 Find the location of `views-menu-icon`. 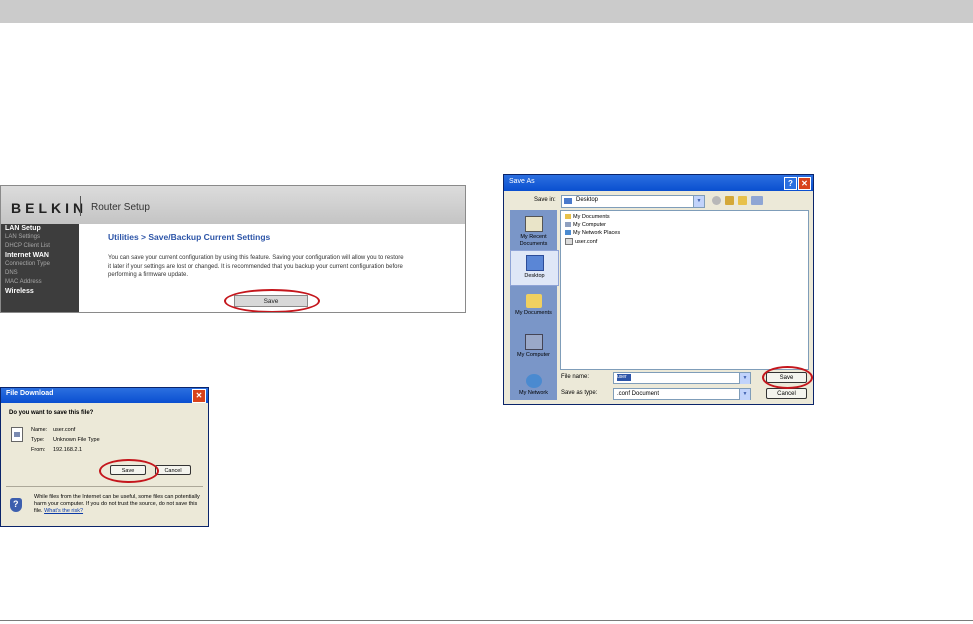

views-menu-icon is located at coordinates (757, 200).